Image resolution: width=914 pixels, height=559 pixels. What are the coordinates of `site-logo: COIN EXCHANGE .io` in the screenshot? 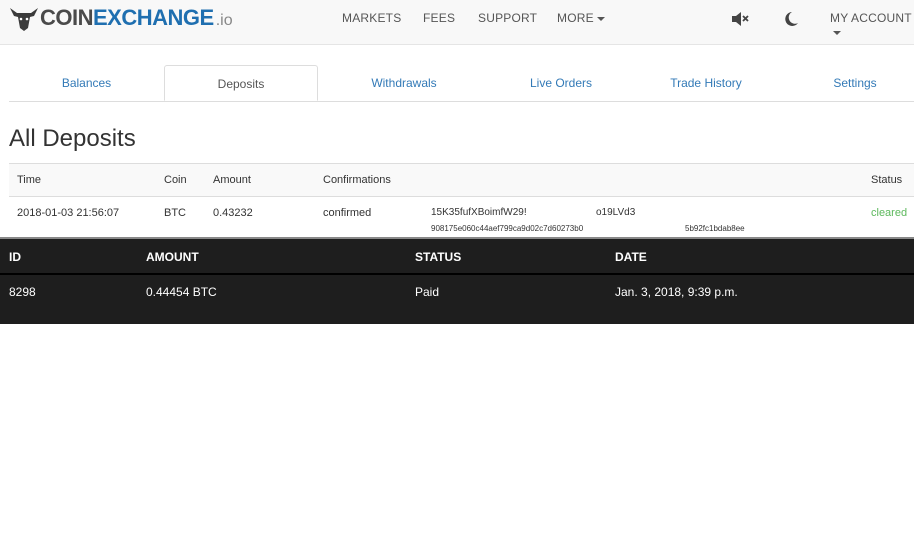 It's located at (120, 18).